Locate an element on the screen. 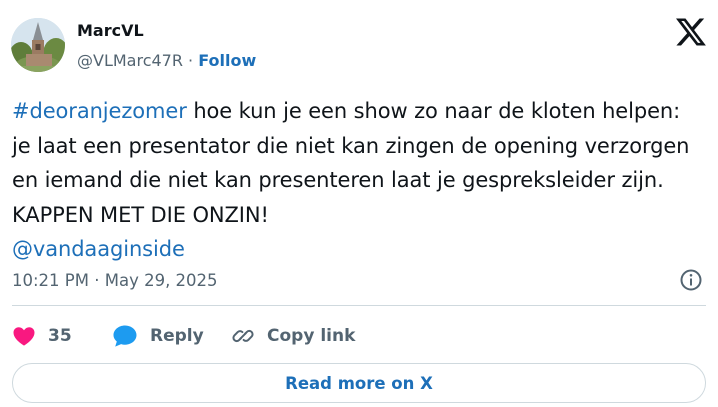 The height and width of the screenshot is (407, 718). like-button: 35 is located at coordinates (42, 336).